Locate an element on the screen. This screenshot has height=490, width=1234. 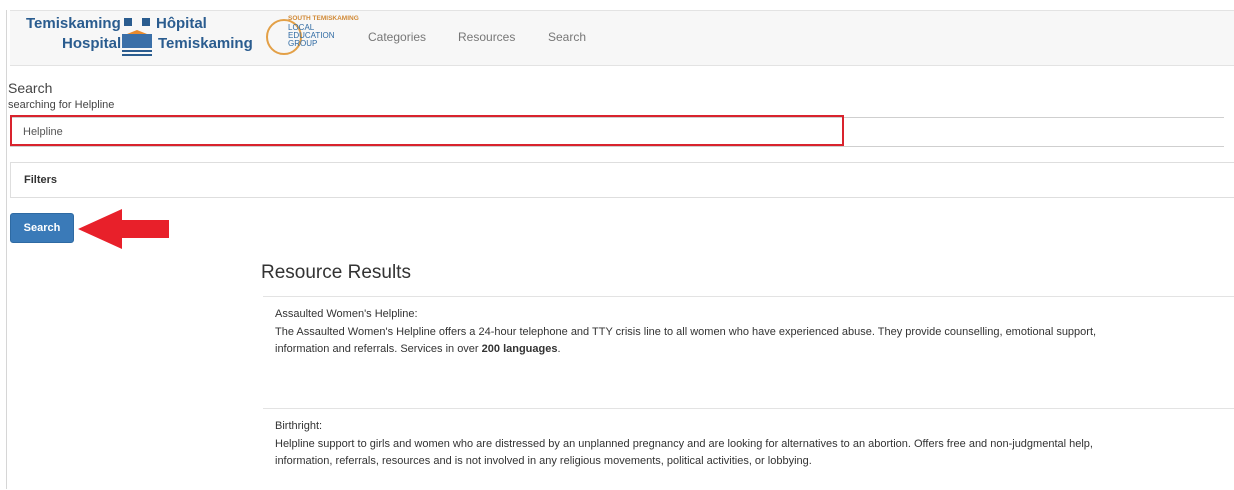
logo-text-temiskaming-fr: Temiskaming is located at coordinates (205, 43).